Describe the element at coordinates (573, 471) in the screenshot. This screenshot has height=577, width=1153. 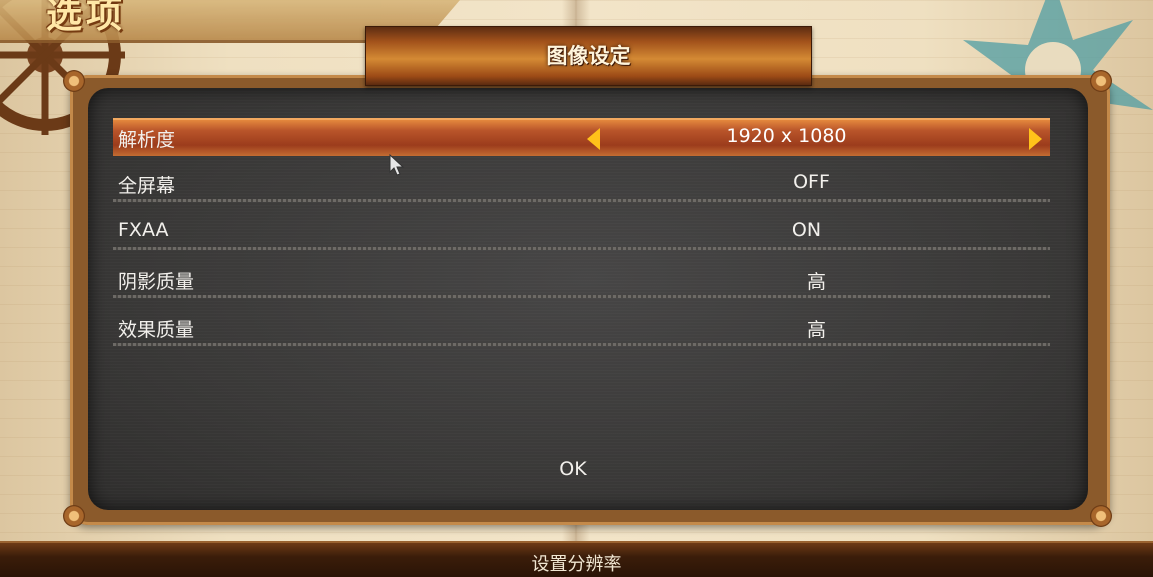
I see `ok-button: OK` at that location.